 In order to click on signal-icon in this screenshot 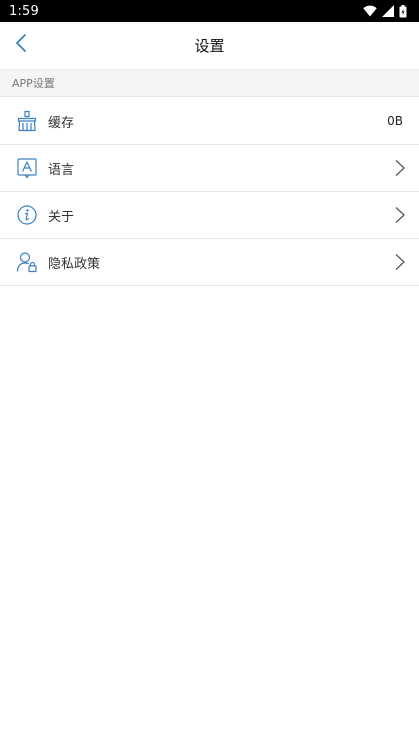, I will do `click(388, 11)`.